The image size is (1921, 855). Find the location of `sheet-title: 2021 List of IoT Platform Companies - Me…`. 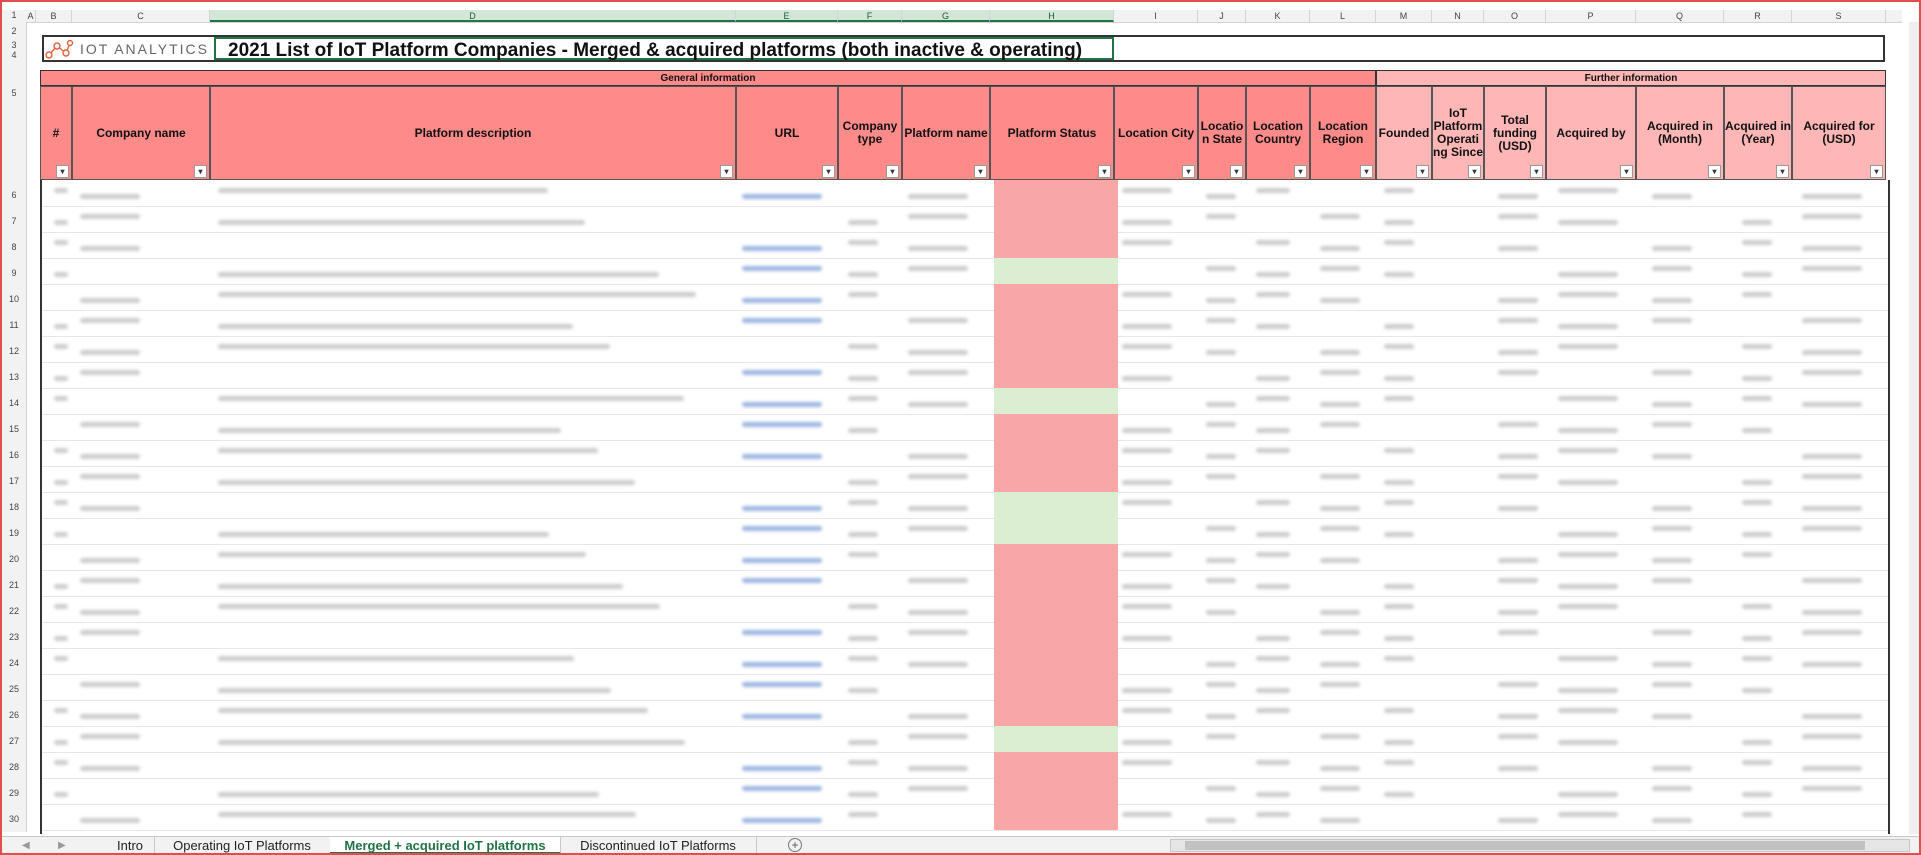

sheet-title: 2021 List of IoT Platform Companies - Me… is located at coordinates (664, 49).